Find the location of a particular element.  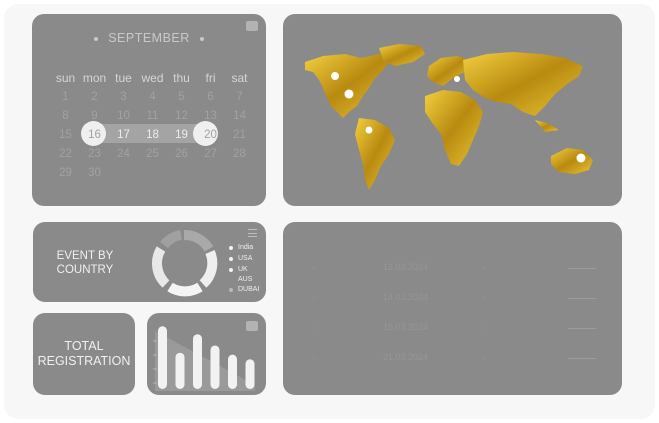

day-cell: 1 is located at coordinates (65, 97).